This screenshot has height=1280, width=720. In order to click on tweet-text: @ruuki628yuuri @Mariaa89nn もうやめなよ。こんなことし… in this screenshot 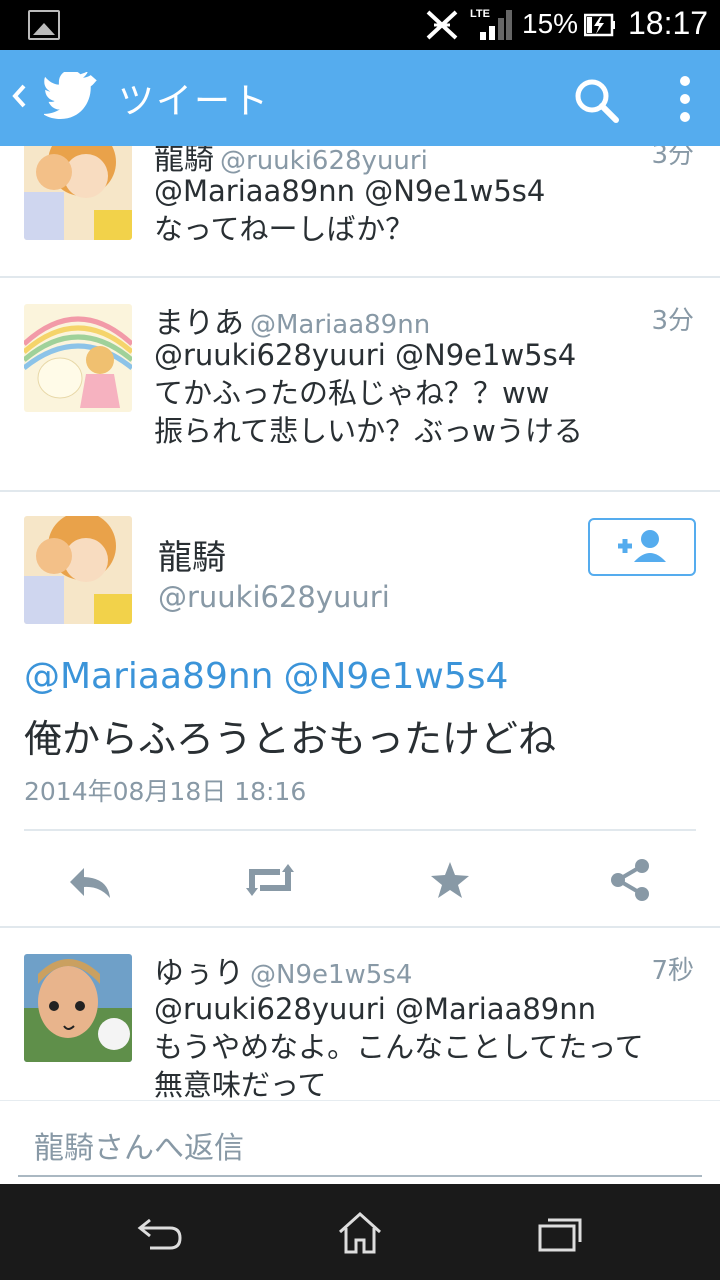, I will do `click(429, 1045)`.